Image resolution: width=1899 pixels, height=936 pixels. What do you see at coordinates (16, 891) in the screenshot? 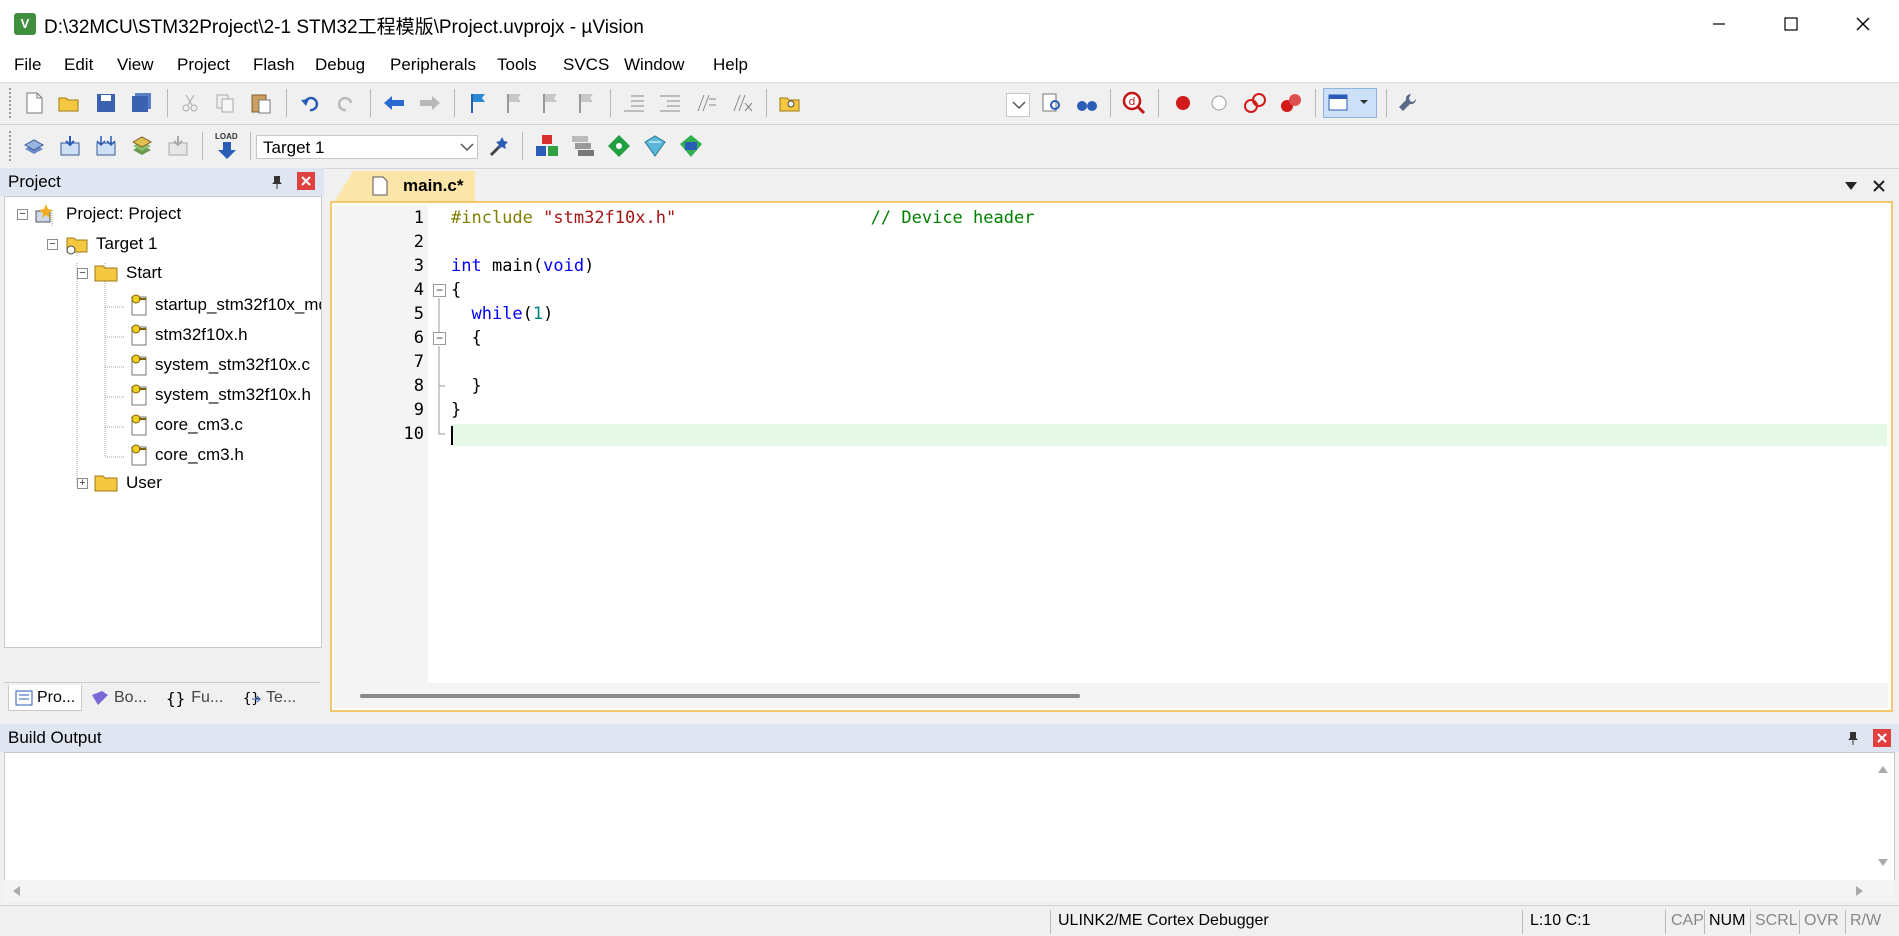
I see `scroll-left-icon` at bounding box center [16, 891].